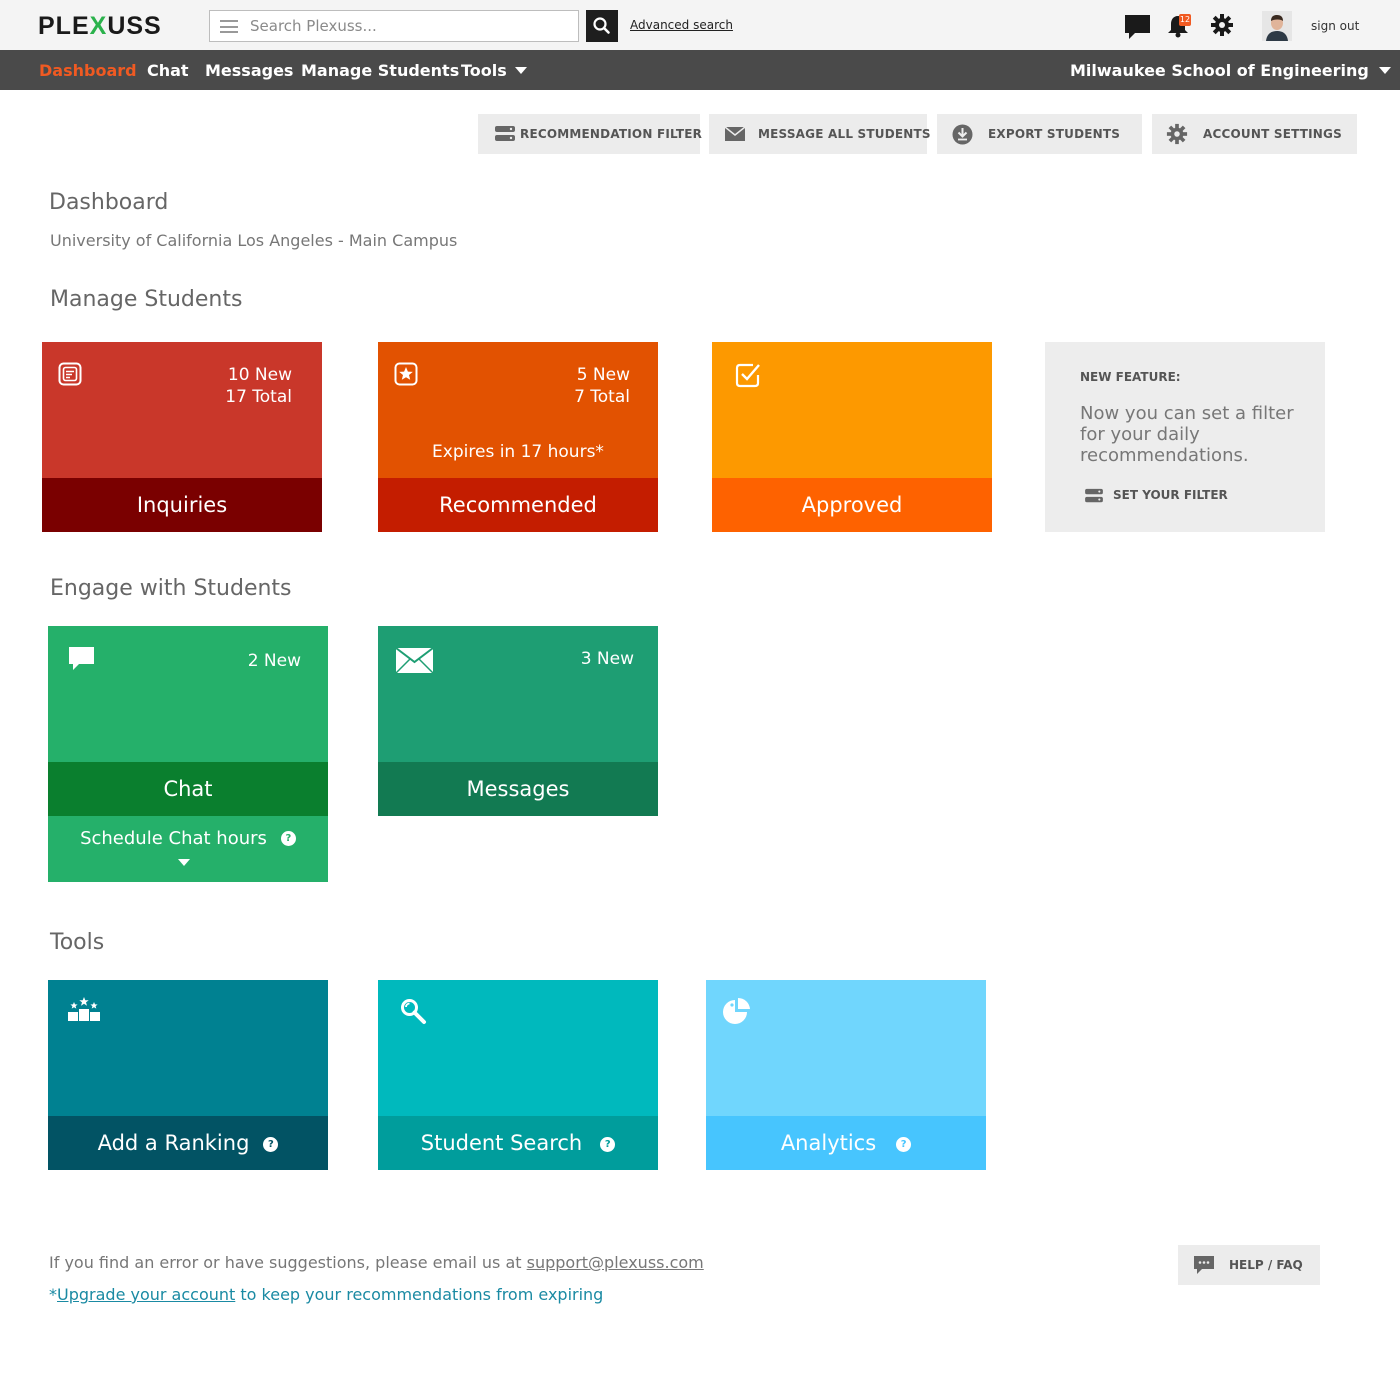 This screenshot has height=1400, width=1400. Describe the element at coordinates (1204, 1265) in the screenshot. I see `speech-bubble-icon` at that location.